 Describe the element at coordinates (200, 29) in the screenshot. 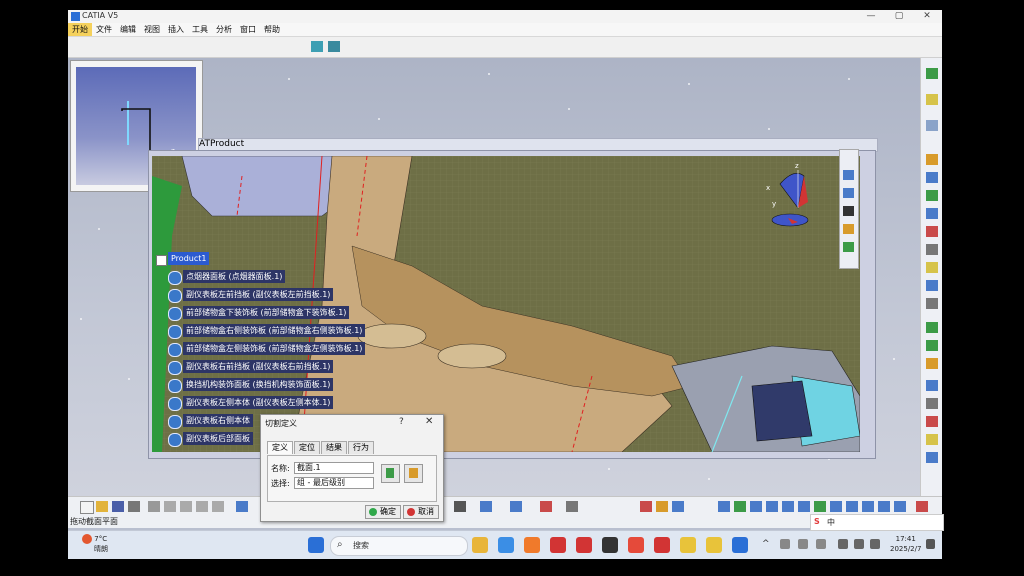

I see `menu-tools: 工具` at that location.